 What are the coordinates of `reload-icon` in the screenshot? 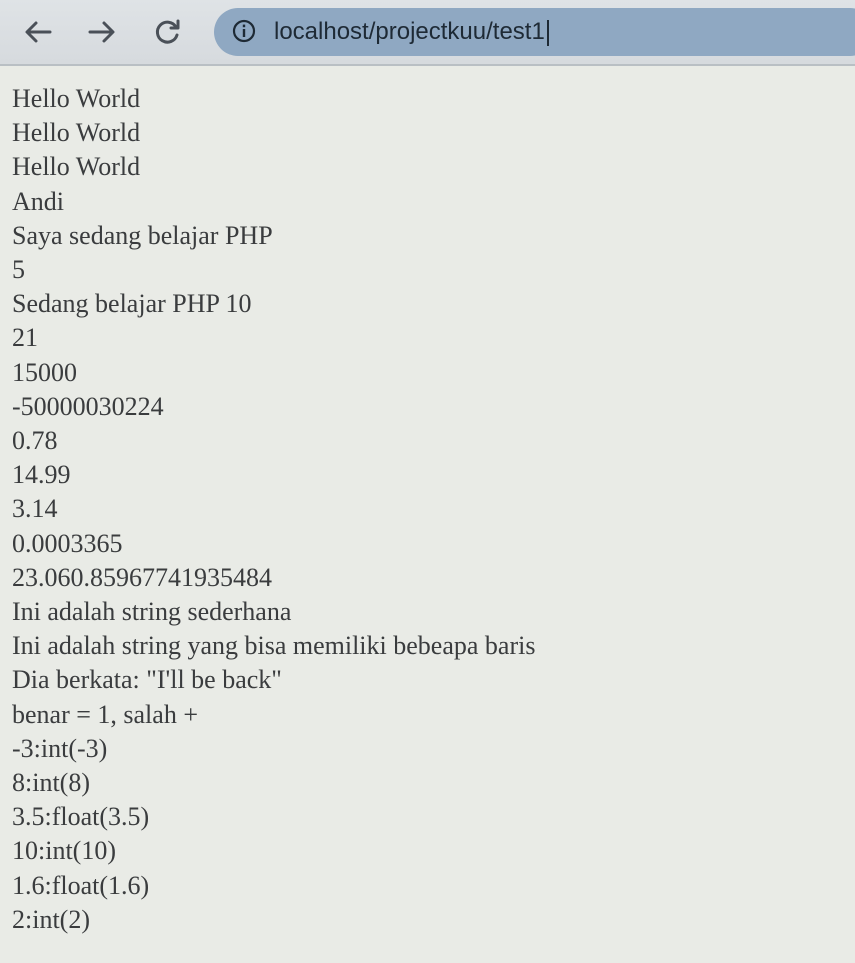 It's located at (167, 31).